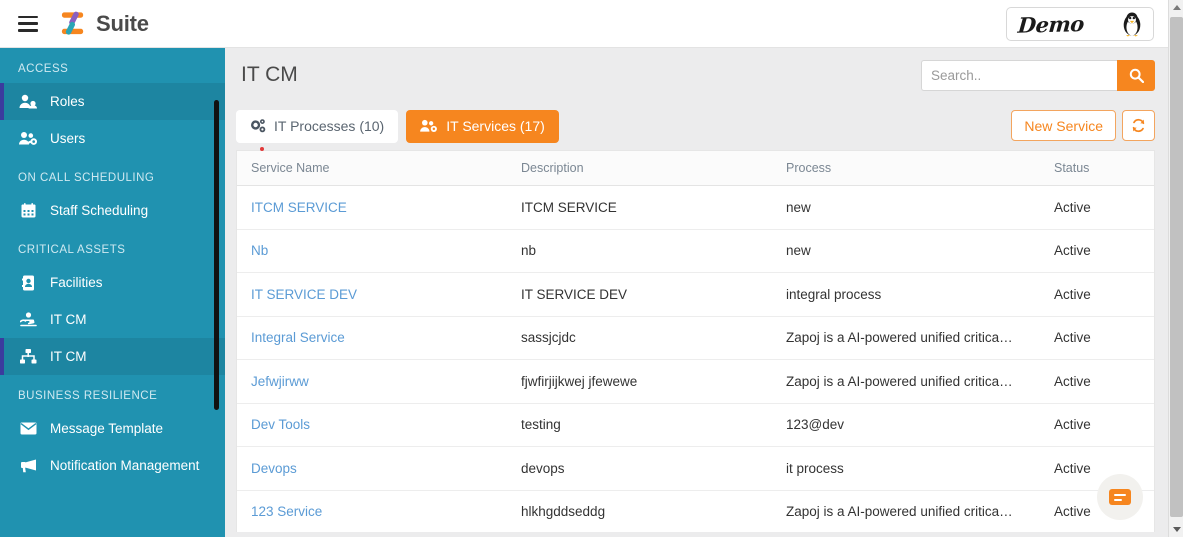  What do you see at coordinates (372, 511) in the screenshot?
I see `service-name-link: 123 Service` at bounding box center [372, 511].